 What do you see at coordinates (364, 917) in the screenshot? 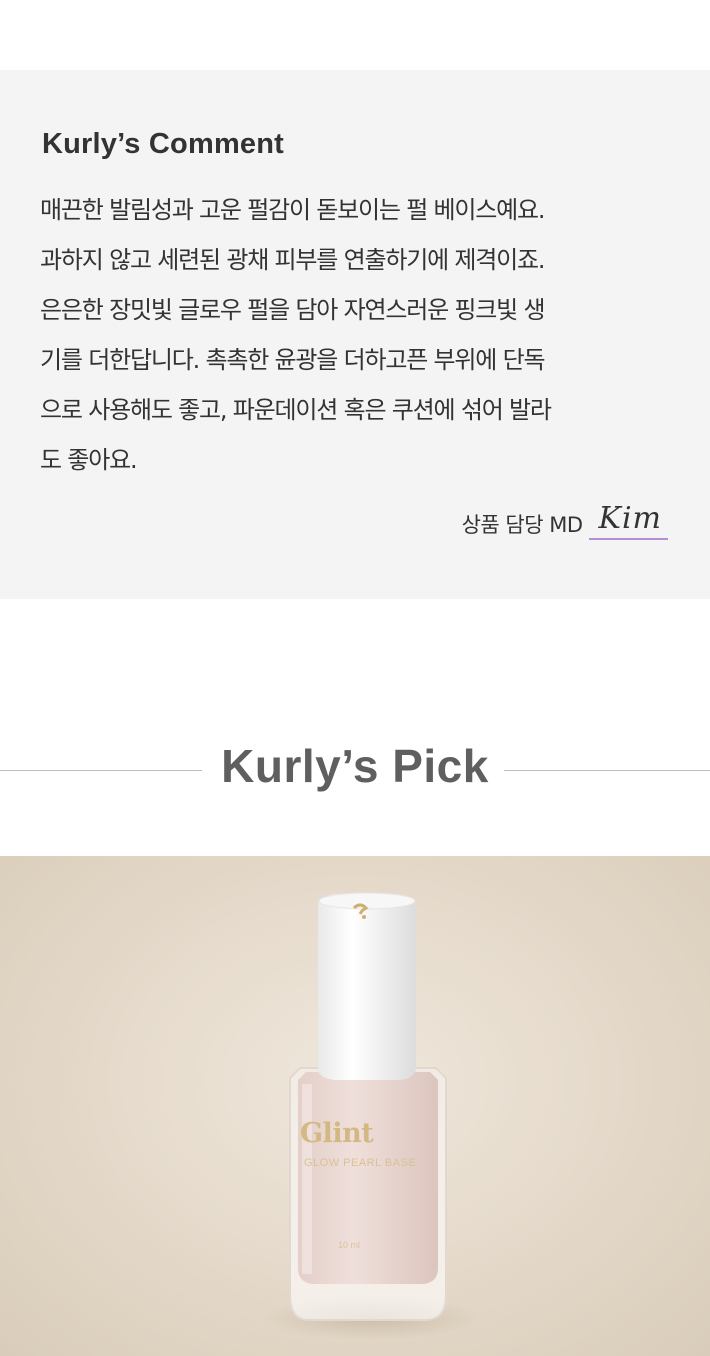
I see `cap-logo-dot` at bounding box center [364, 917].